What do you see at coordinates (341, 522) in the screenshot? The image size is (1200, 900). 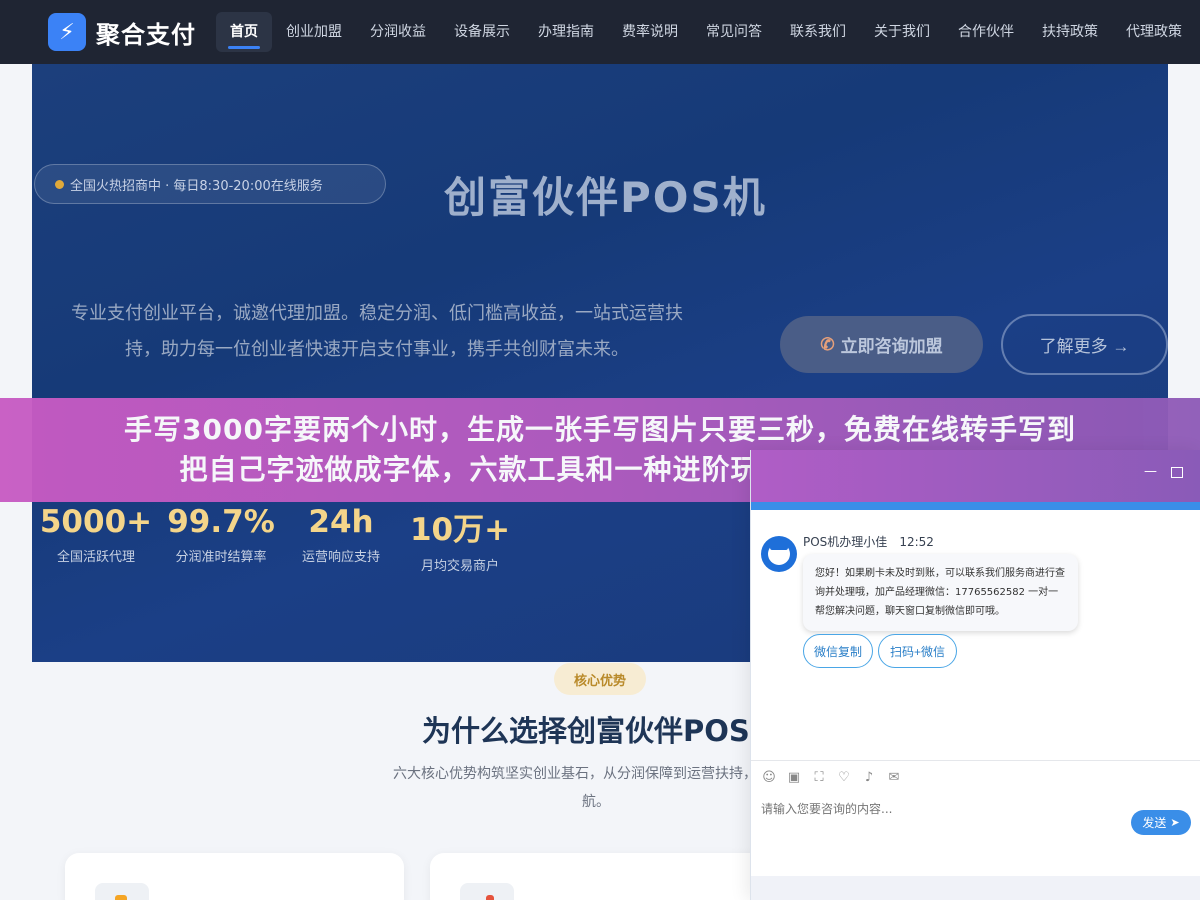 I see `stat-value: 24h` at bounding box center [341, 522].